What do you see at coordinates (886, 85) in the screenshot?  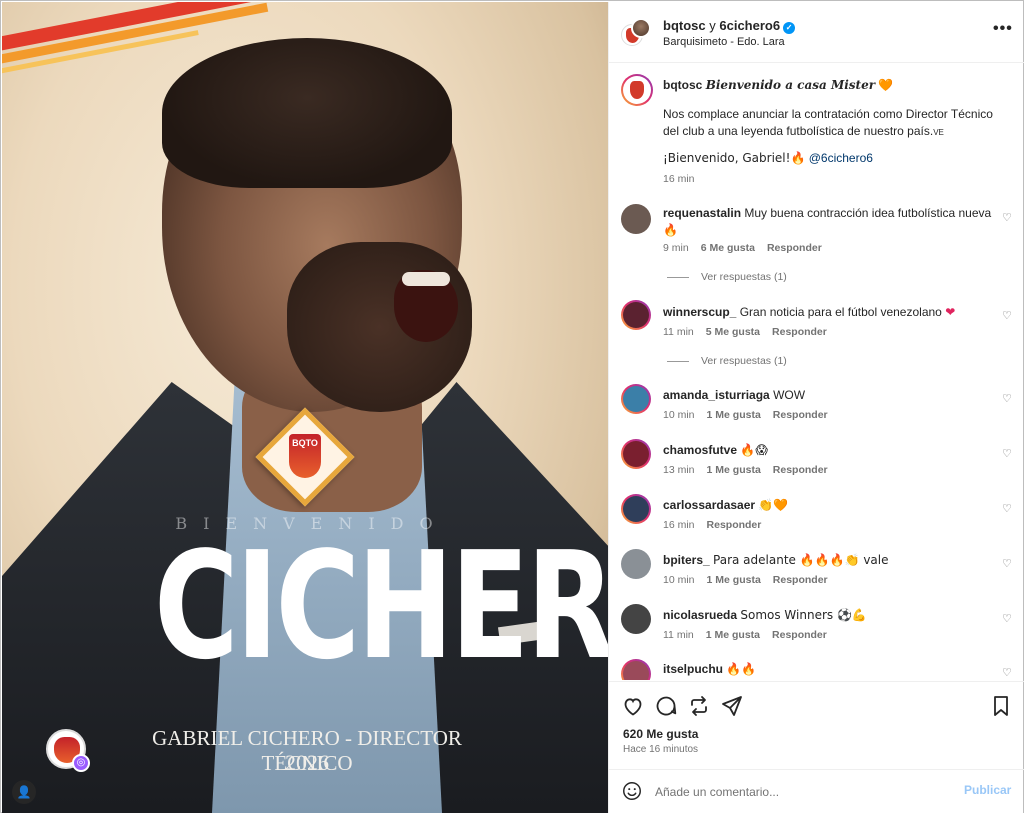 I see `caption-title-emoji: 🧡` at bounding box center [886, 85].